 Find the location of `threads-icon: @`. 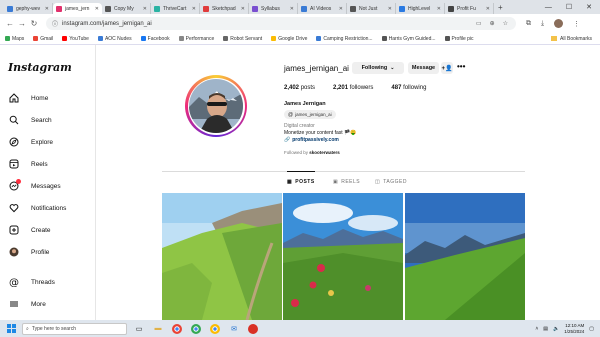

threads-icon: @ is located at coordinates (291, 114).